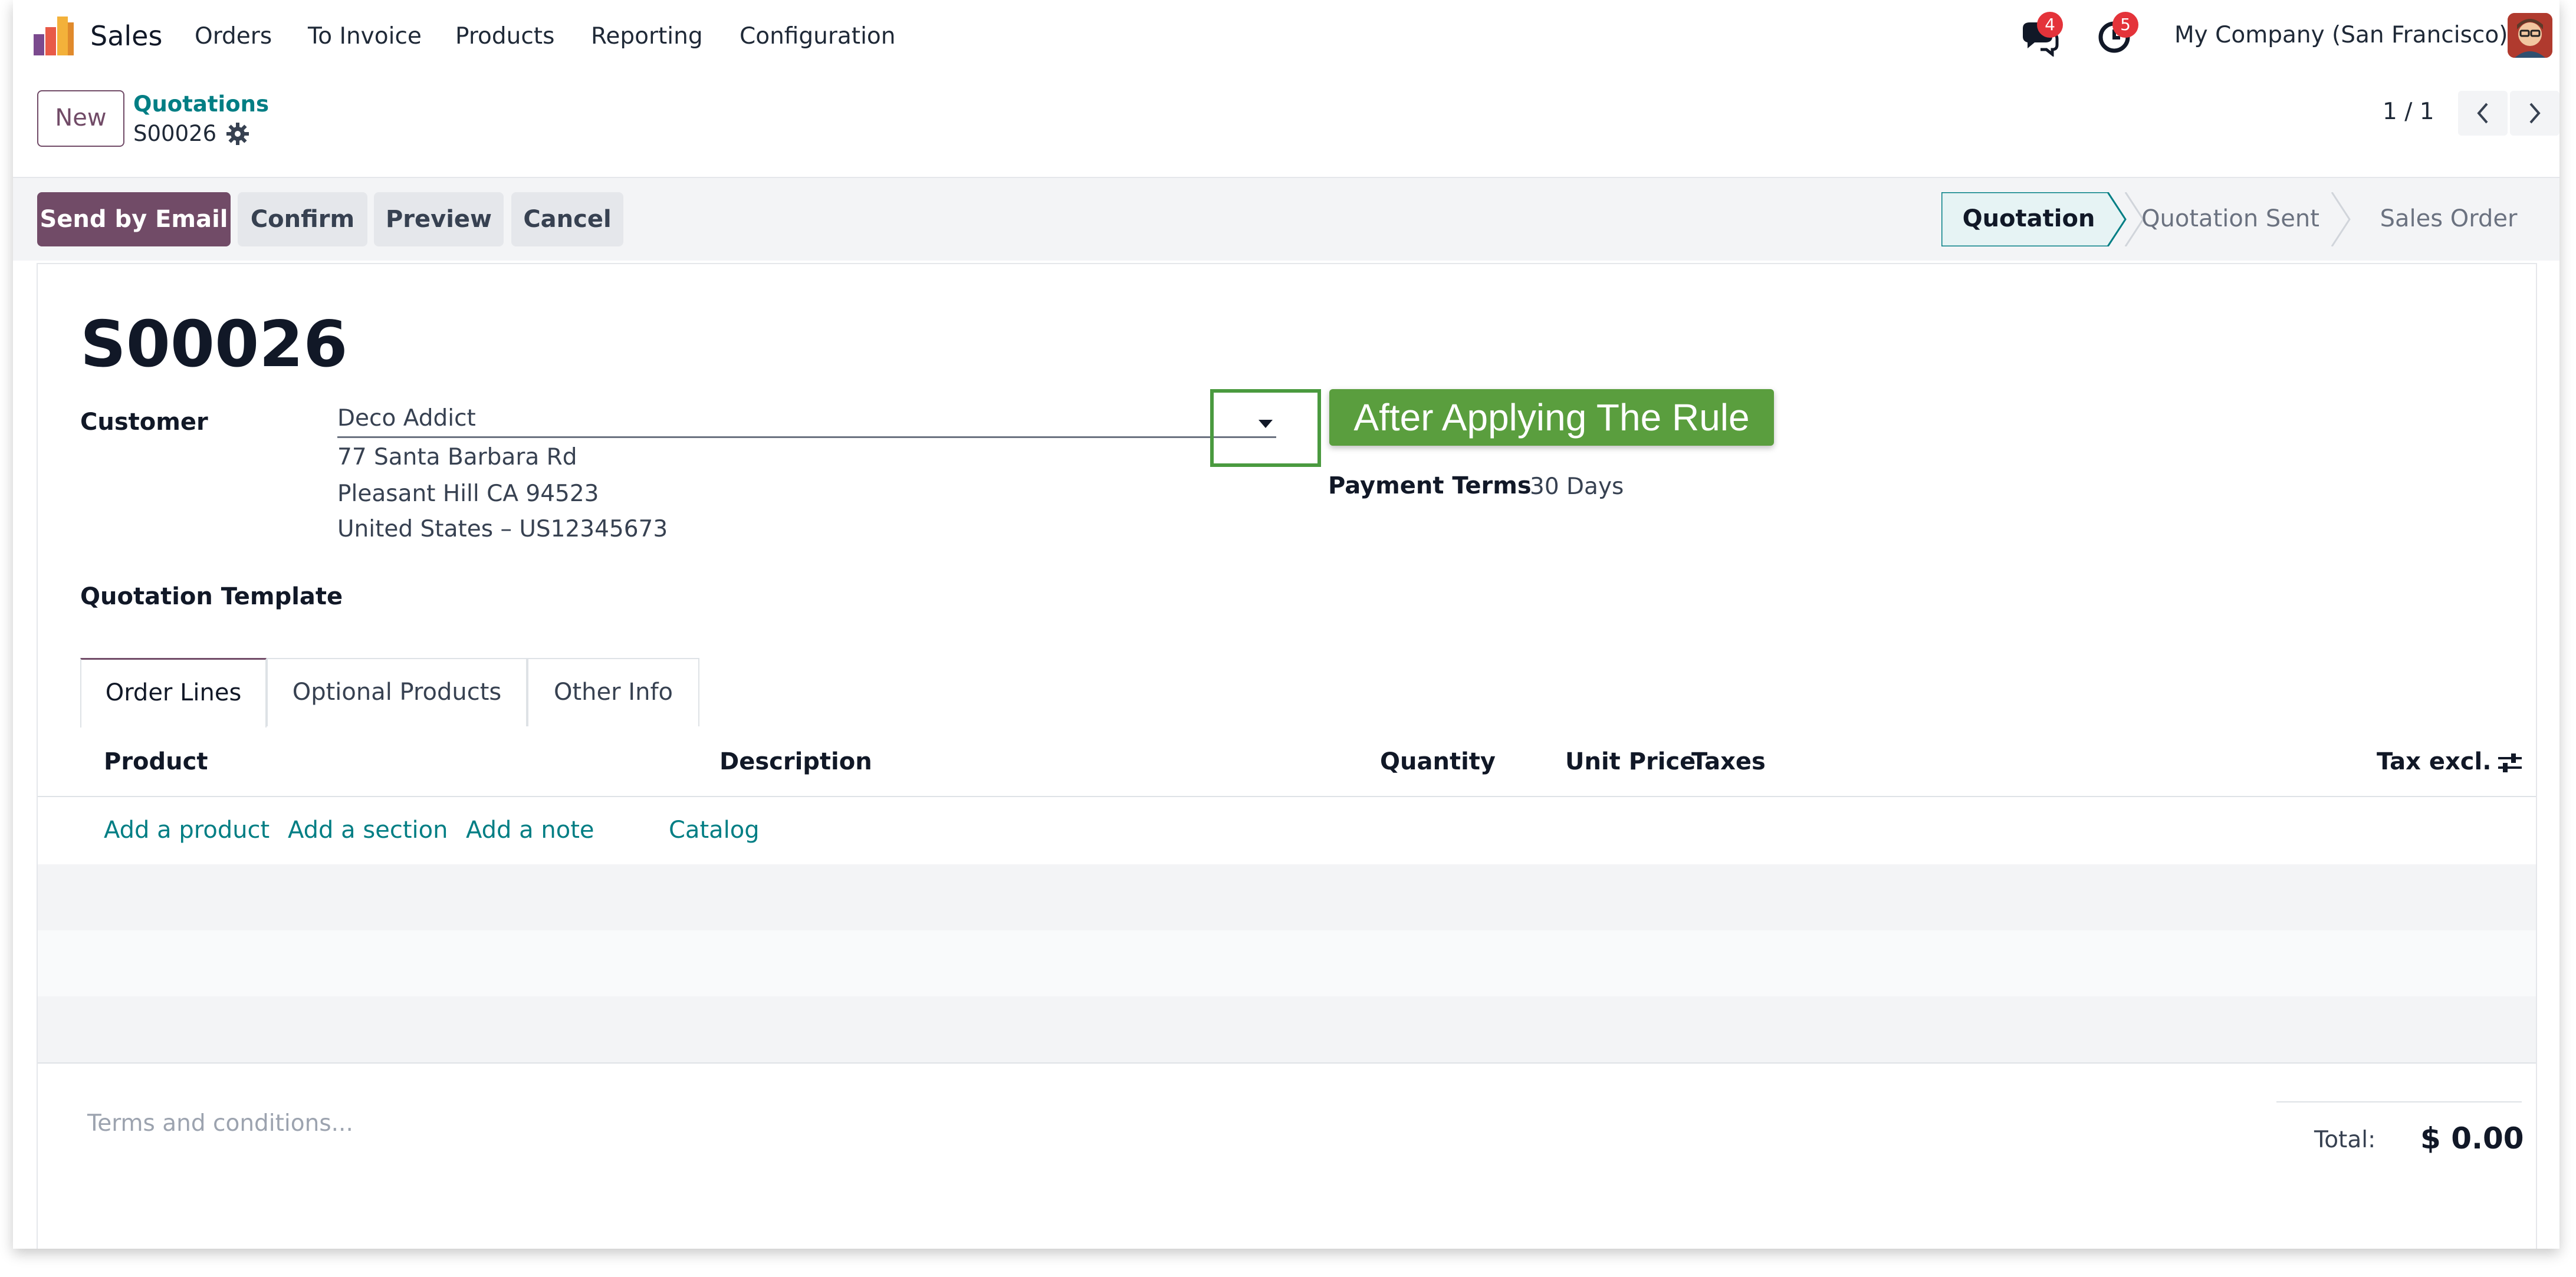  I want to click on preview-button: Preview, so click(439, 219).